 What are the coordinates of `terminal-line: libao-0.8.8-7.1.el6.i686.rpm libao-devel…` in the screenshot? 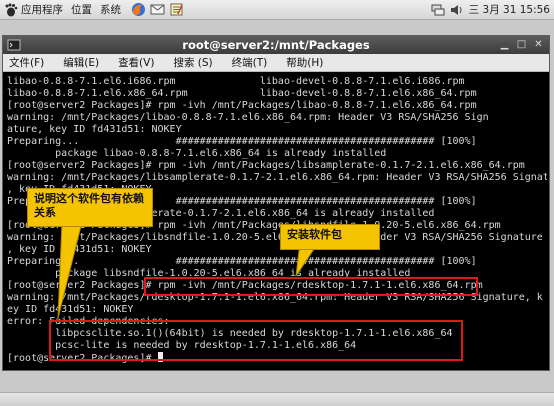 It's located at (236, 81).